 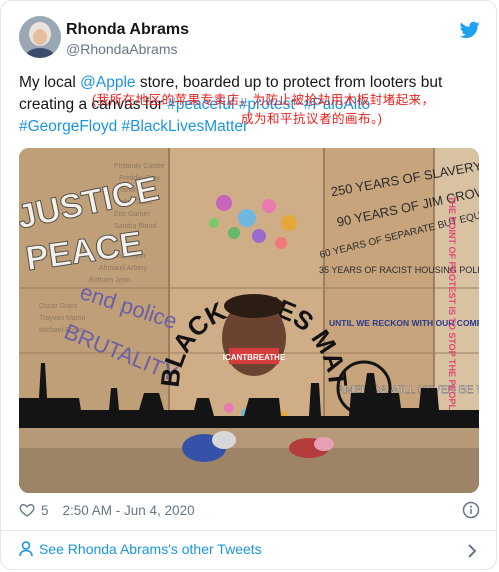 I want to click on translation-line1: (我所在地区的苹果专卖店，为防止被抢劫用木板封堵起来，, so click(x=263, y=100).